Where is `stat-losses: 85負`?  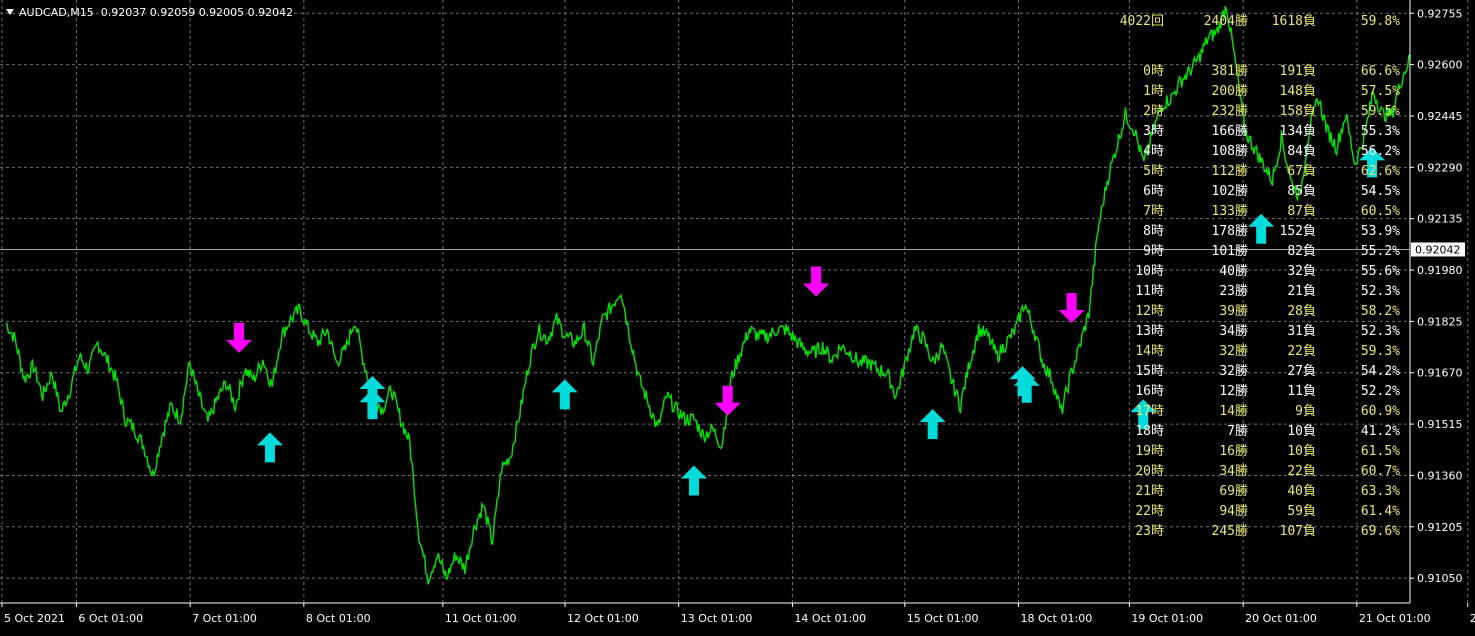 stat-losses: 85負 is located at coordinates (1301, 191).